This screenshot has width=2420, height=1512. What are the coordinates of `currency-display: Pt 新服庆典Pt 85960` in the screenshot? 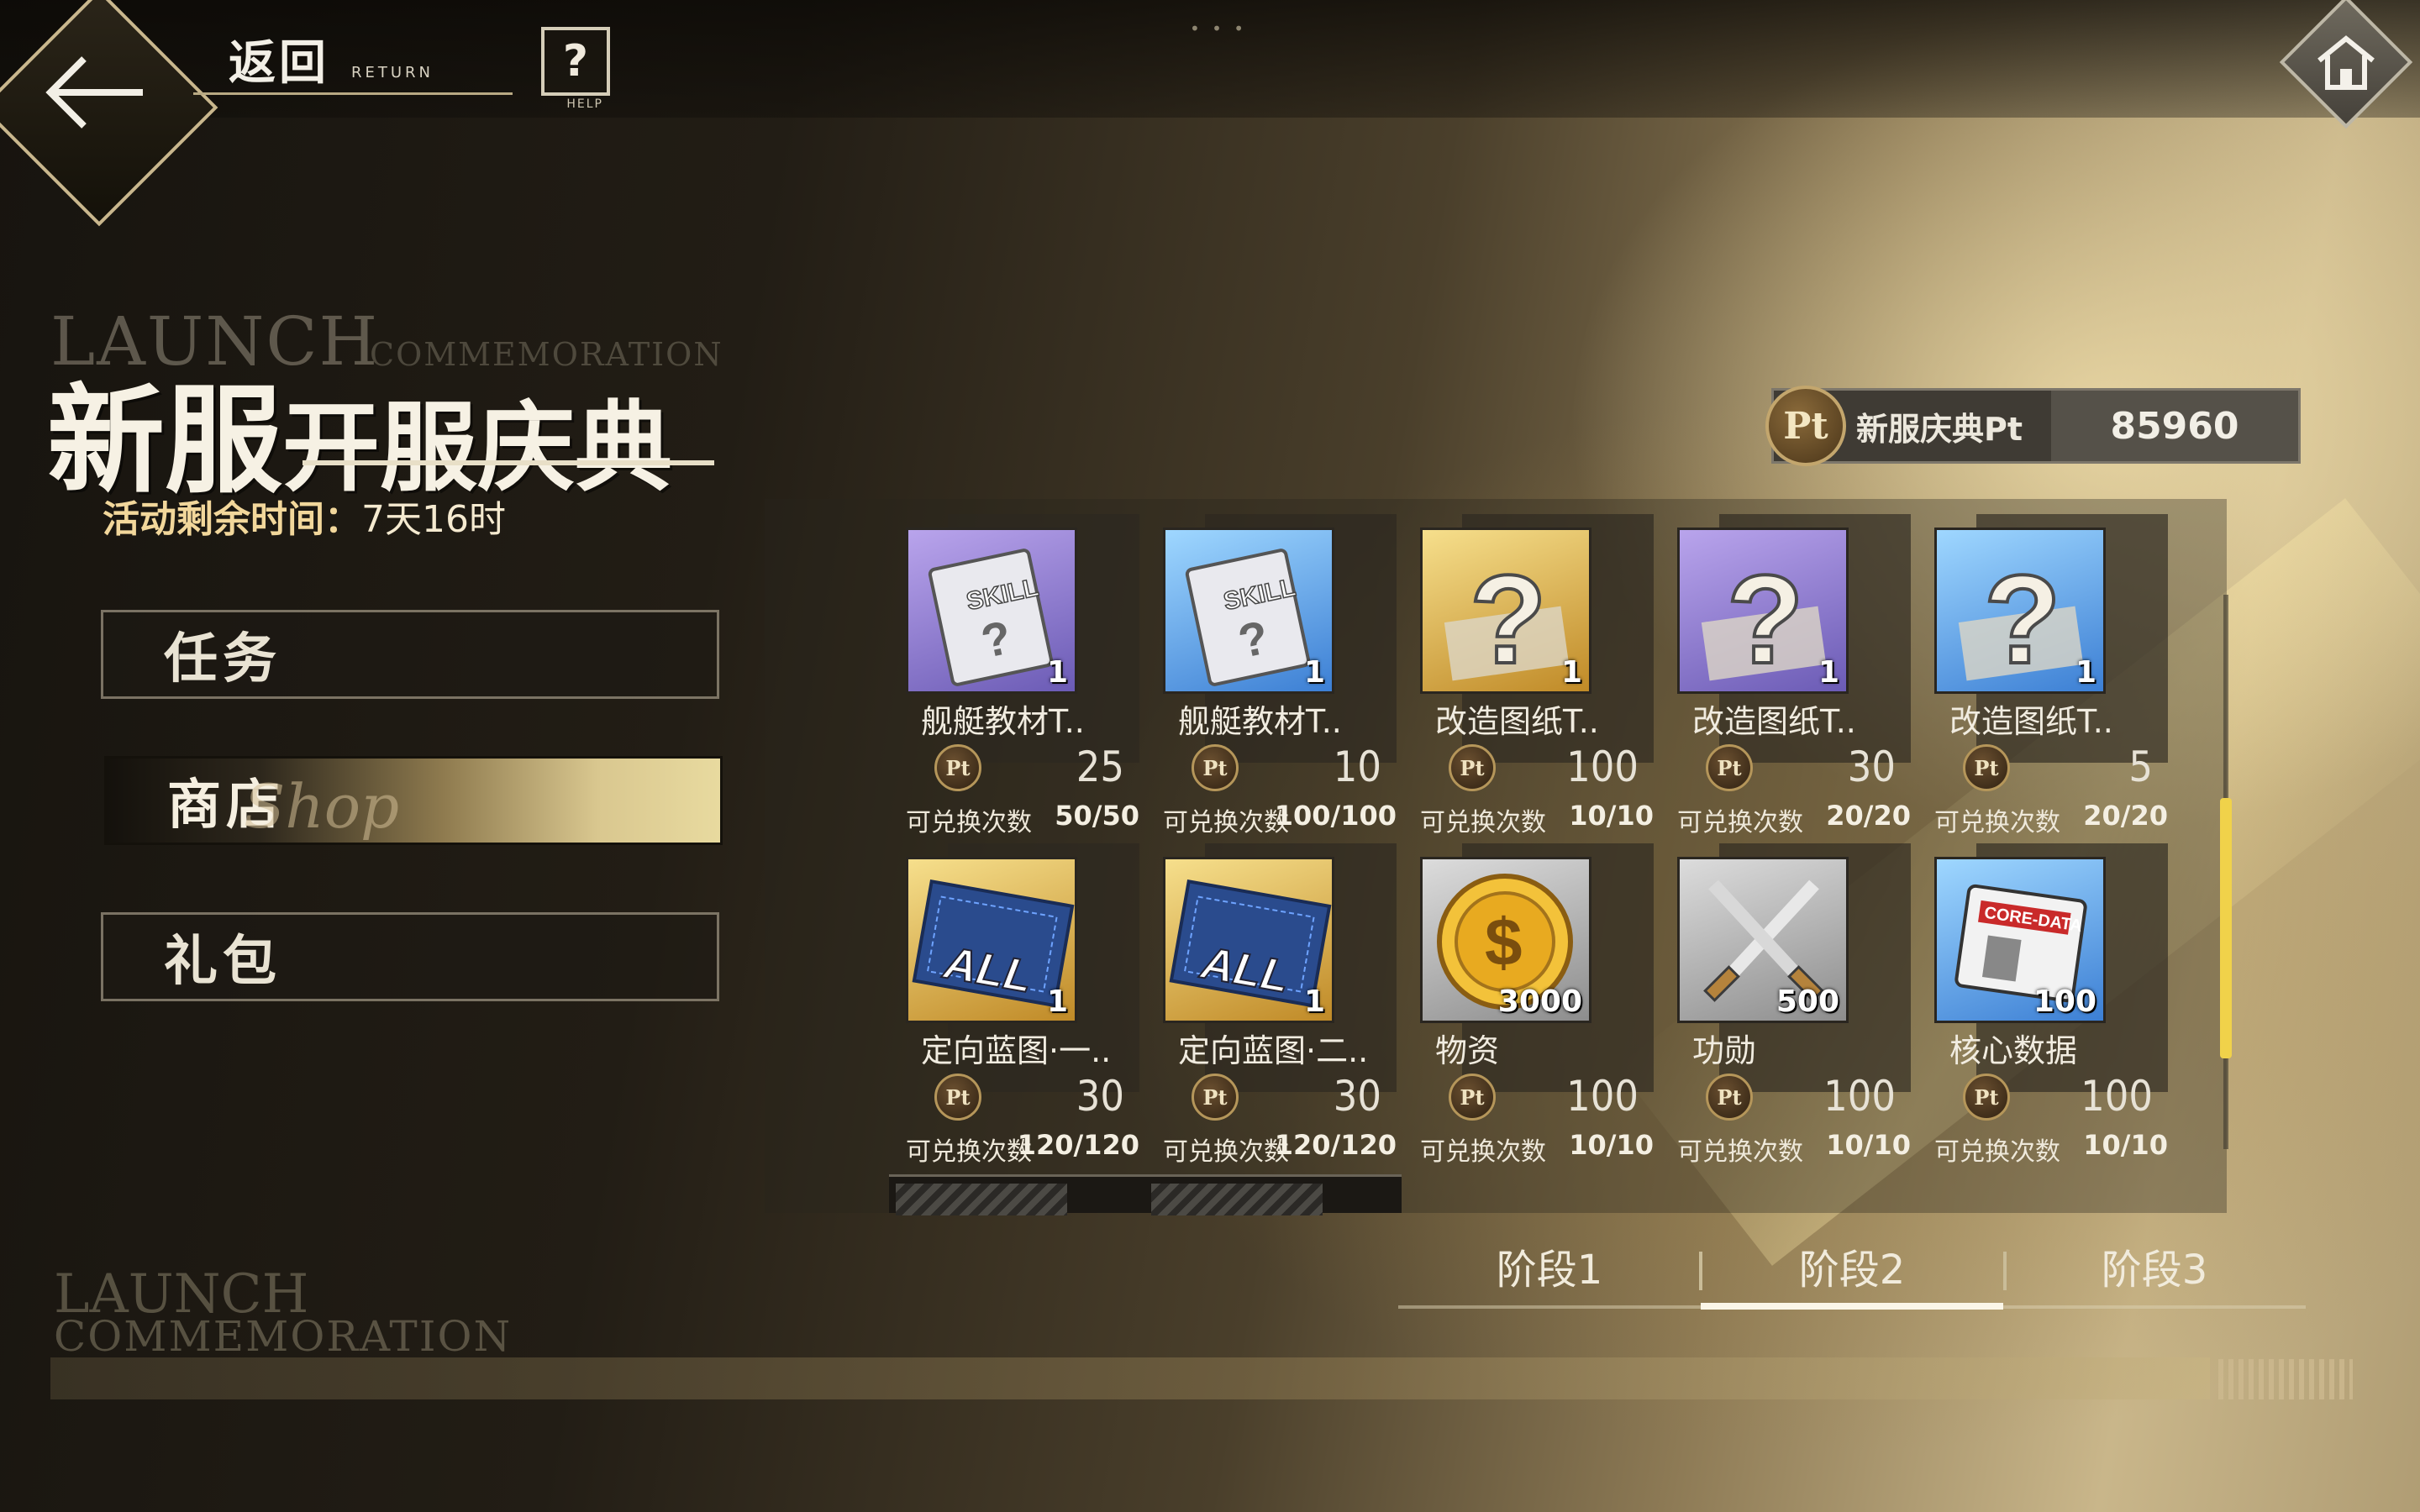 It's located at (2033, 426).